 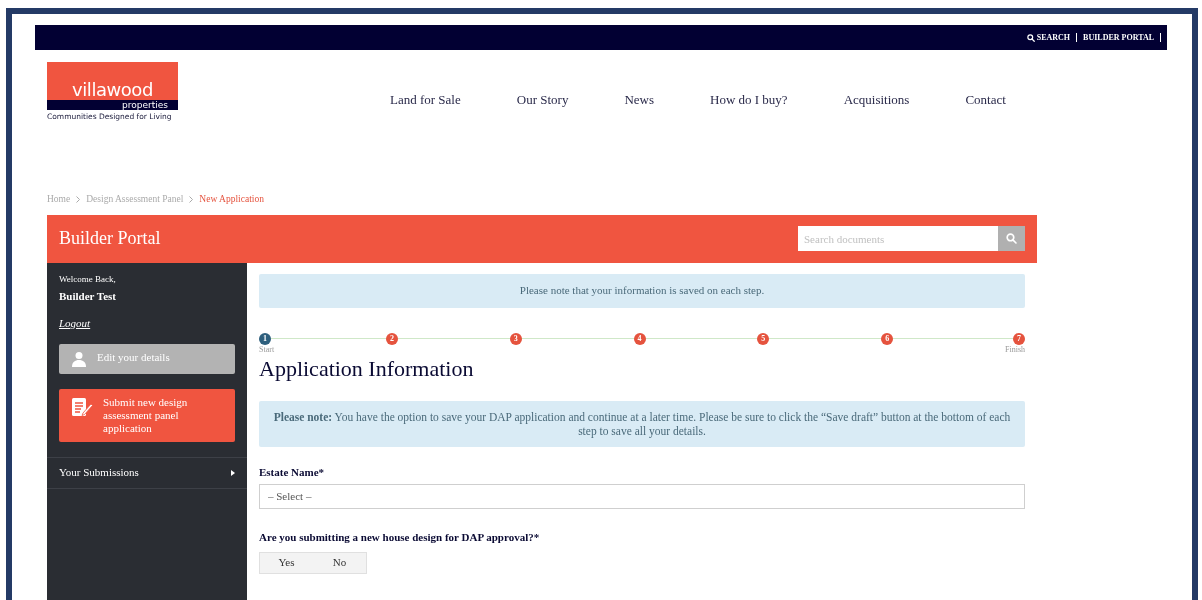 What do you see at coordinates (147, 473) in the screenshot?
I see `sidebar-menu-item: Your Submissions` at bounding box center [147, 473].